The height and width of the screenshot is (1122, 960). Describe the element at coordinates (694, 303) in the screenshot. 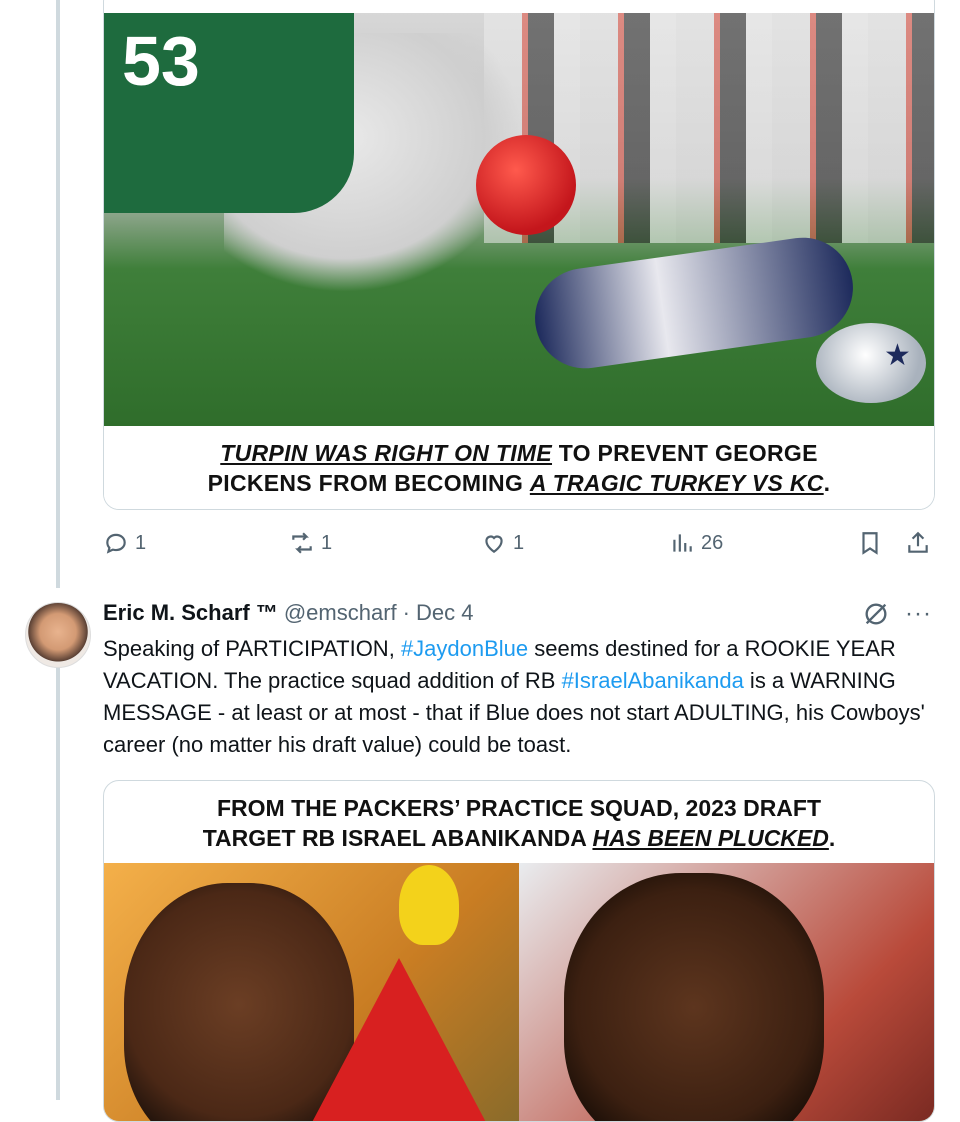

I see `diving-player` at that location.